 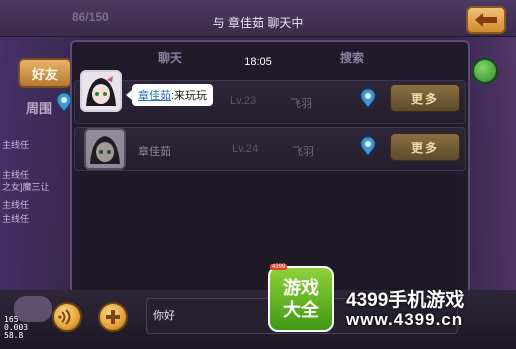 I want to click on voice-wave-icon, so click(x=64, y=317).